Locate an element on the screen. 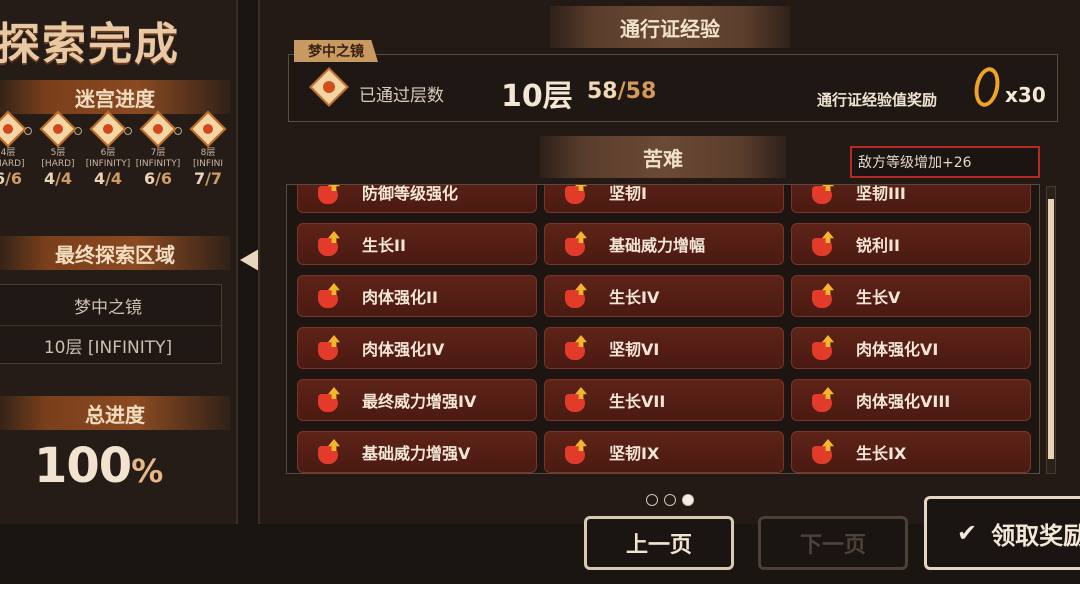 The height and width of the screenshot is (606, 1080). final-area-floor: 10层 [INFINITY] is located at coordinates (110, 345).